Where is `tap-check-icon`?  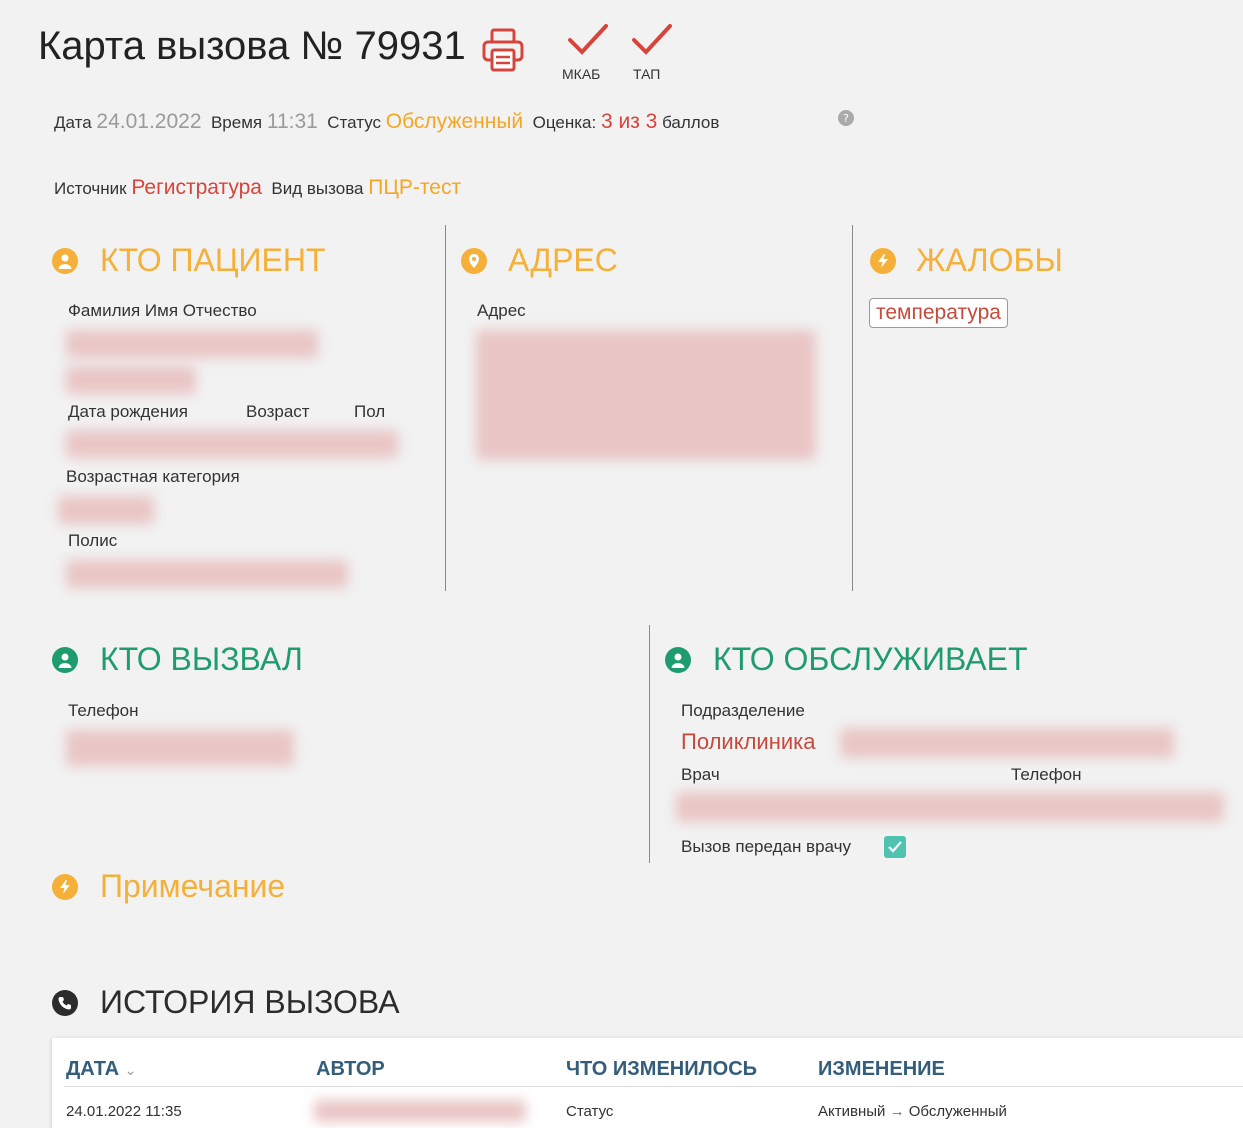 tap-check-icon is located at coordinates (652, 40).